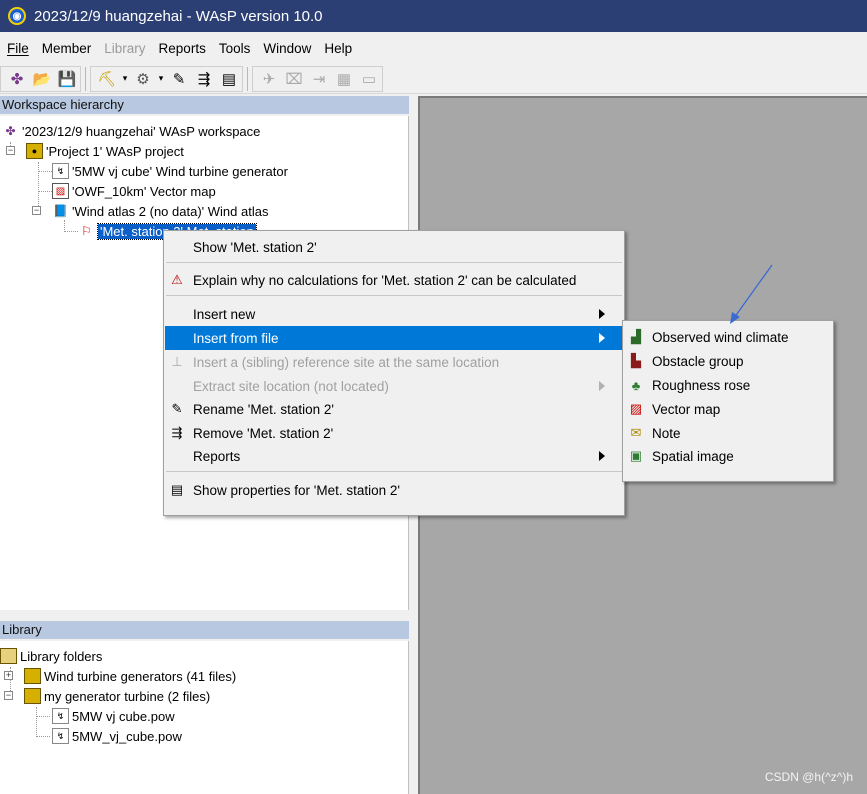 The height and width of the screenshot is (794, 867). What do you see at coordinates (728, 409) in the screenshot?
I see `submenu-item-vector-map: ▨ Vector map` at bounding box center [728, 409].